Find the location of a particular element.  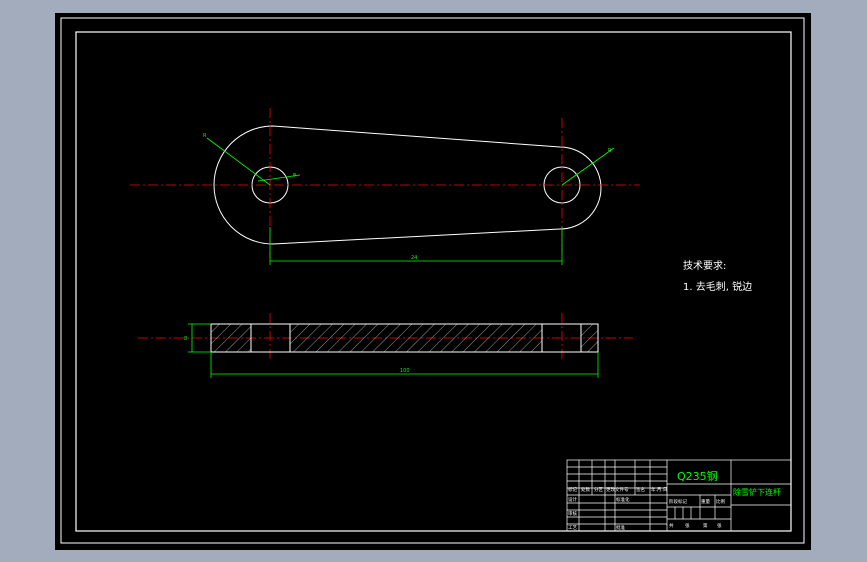

tb-label-weight: 重量 is located at coordinates (705, 501).